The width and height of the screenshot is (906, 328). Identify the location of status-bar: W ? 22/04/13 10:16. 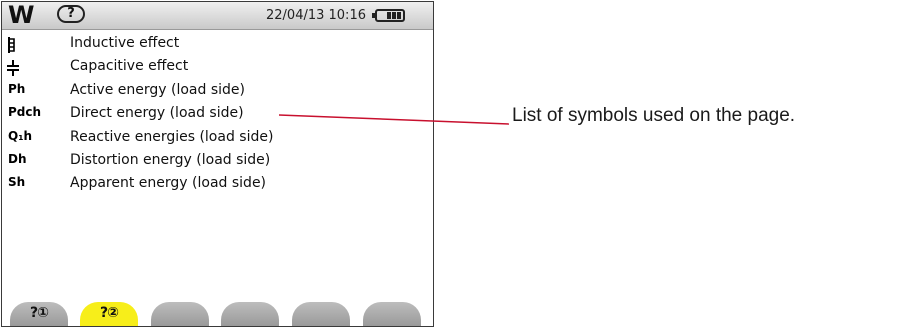
(217, 16).